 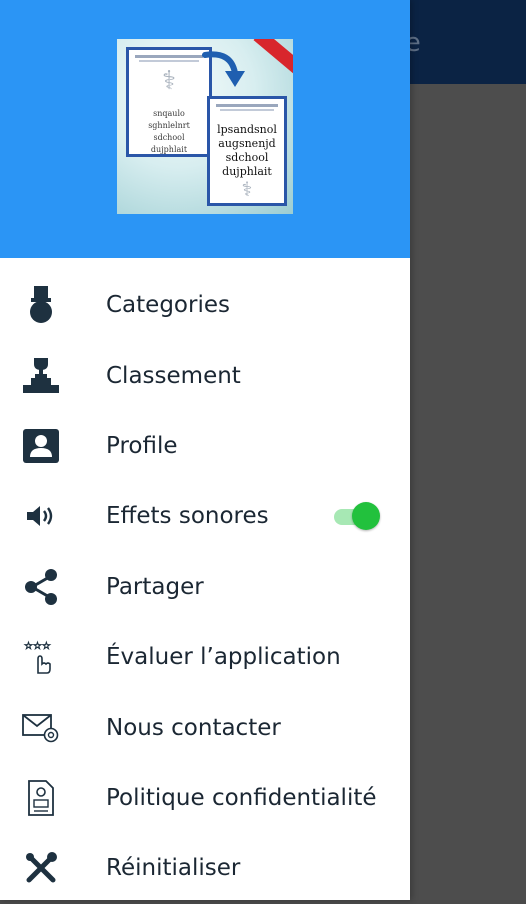 I want to click on menu-item-effets-sonores: Effets sonores, so click(x=205, y=516).